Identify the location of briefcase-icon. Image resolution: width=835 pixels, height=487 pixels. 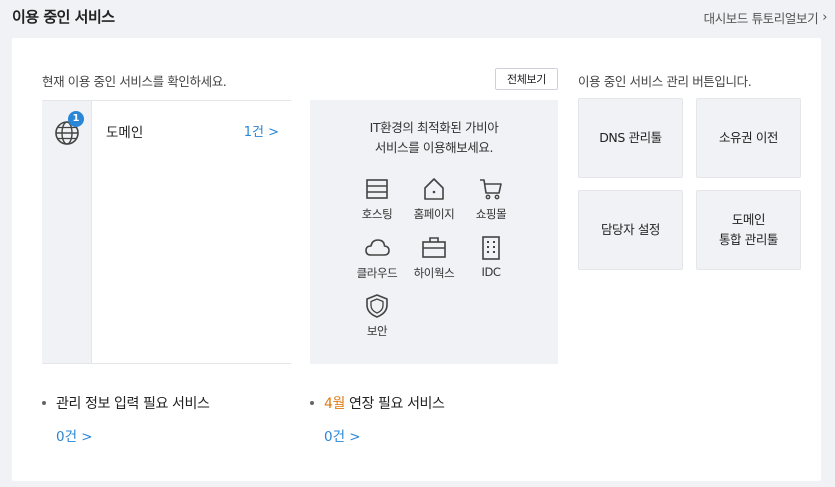
(434, 247).